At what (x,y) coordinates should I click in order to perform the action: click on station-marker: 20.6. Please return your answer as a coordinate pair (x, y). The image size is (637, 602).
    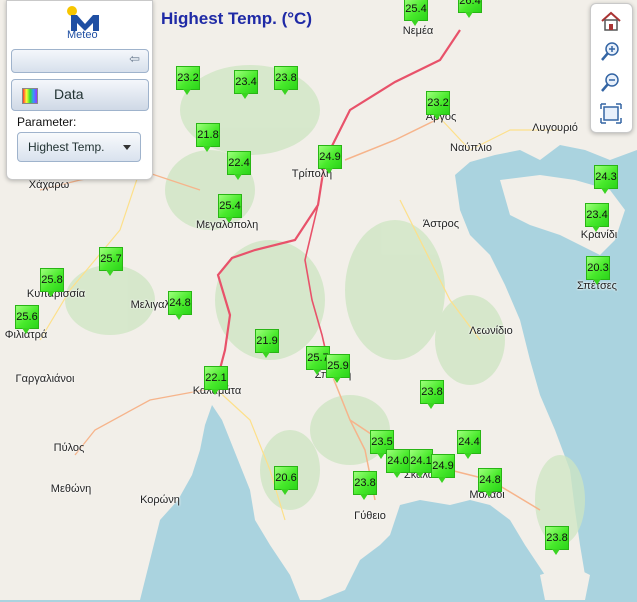
    Looking at the image, I should click on (286, 480).